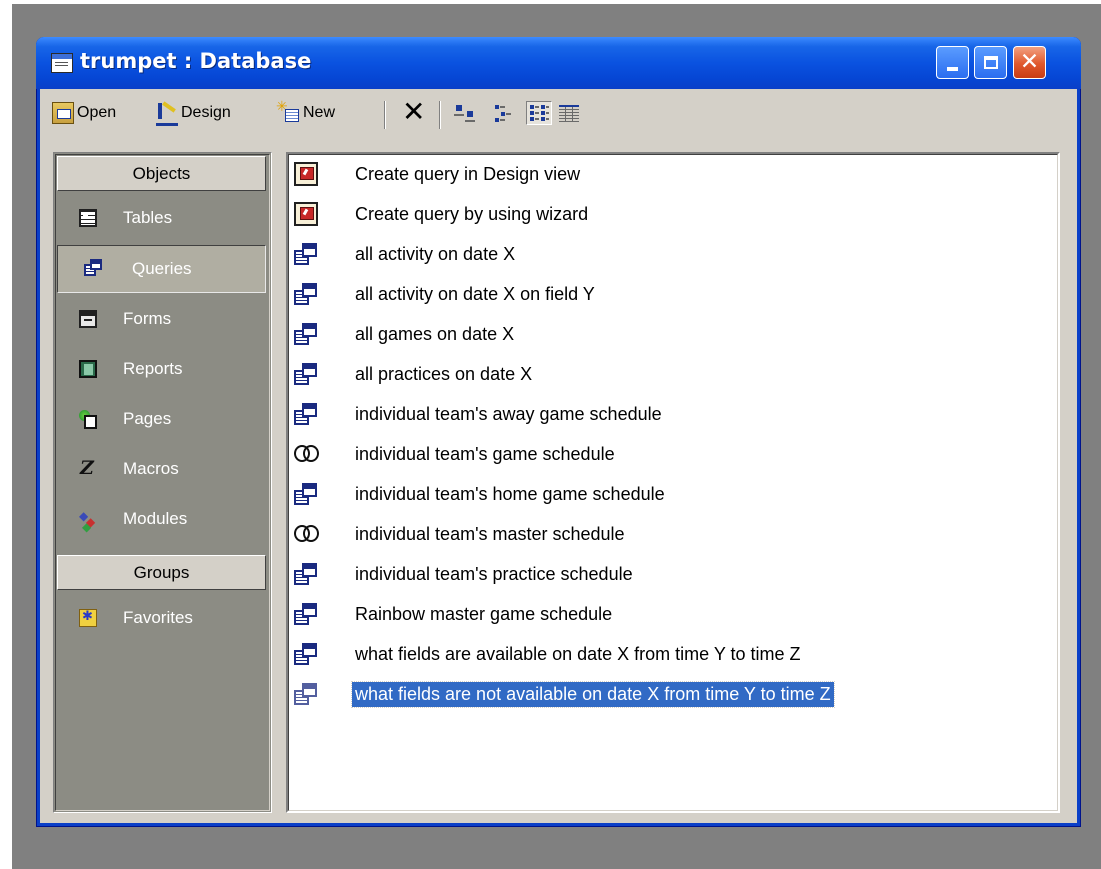 This screenshot has width=1101, height=869. What do you see at coordinates (435, 253) in the screenshot?
I see `list-item-label: all activity on date X` at bounding box center [435, 253].